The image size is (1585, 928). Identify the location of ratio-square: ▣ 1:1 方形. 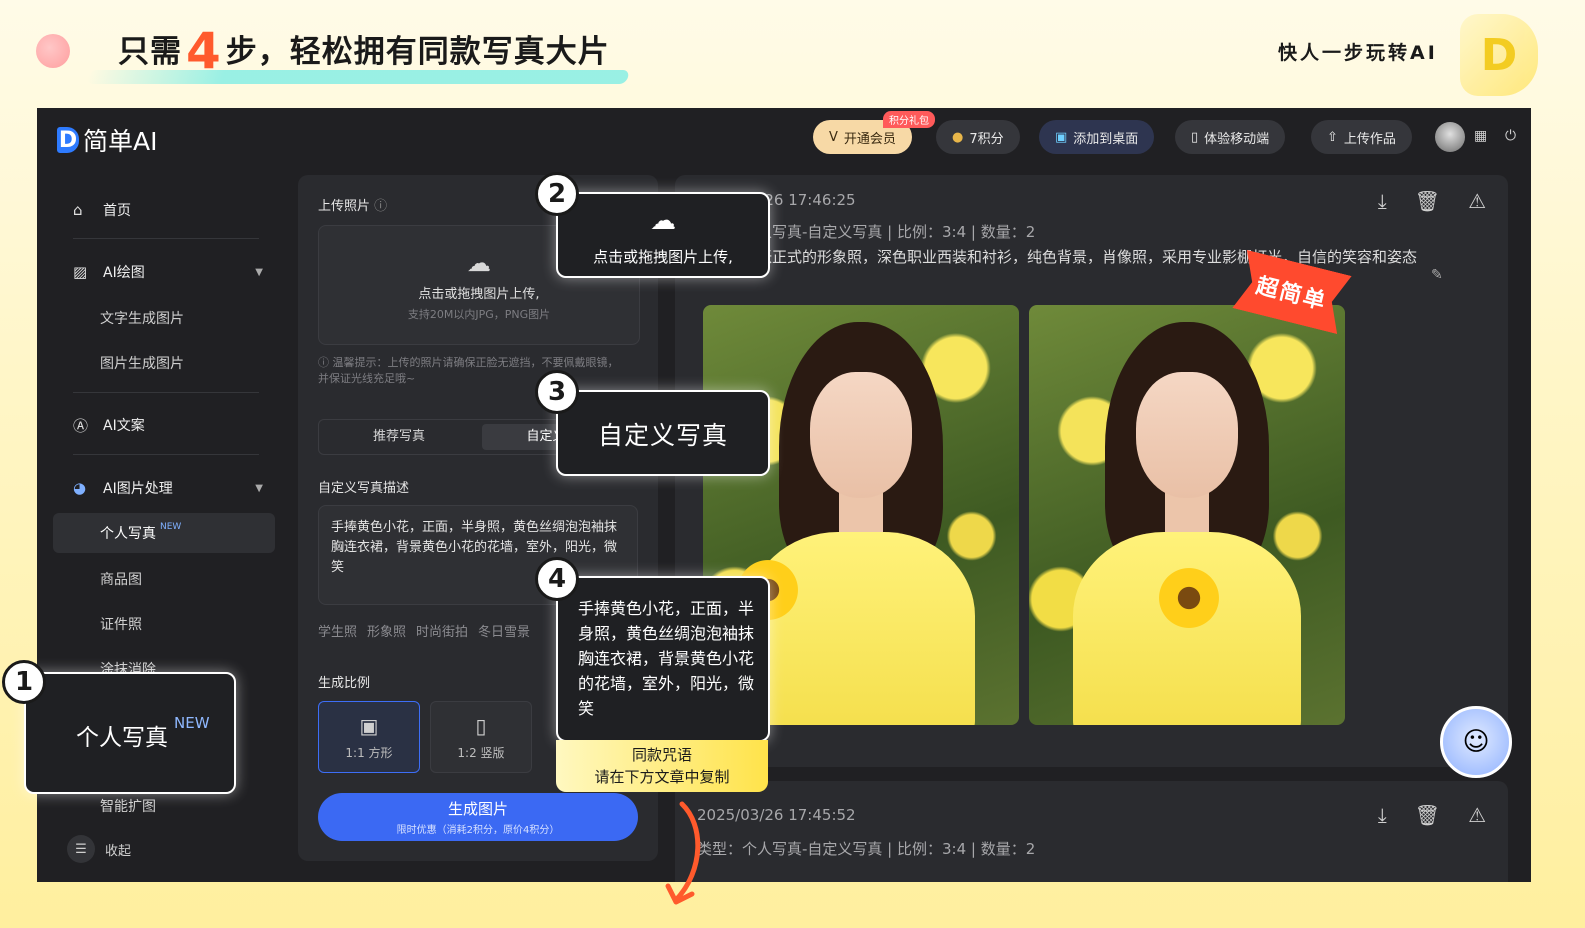
(369, 737).